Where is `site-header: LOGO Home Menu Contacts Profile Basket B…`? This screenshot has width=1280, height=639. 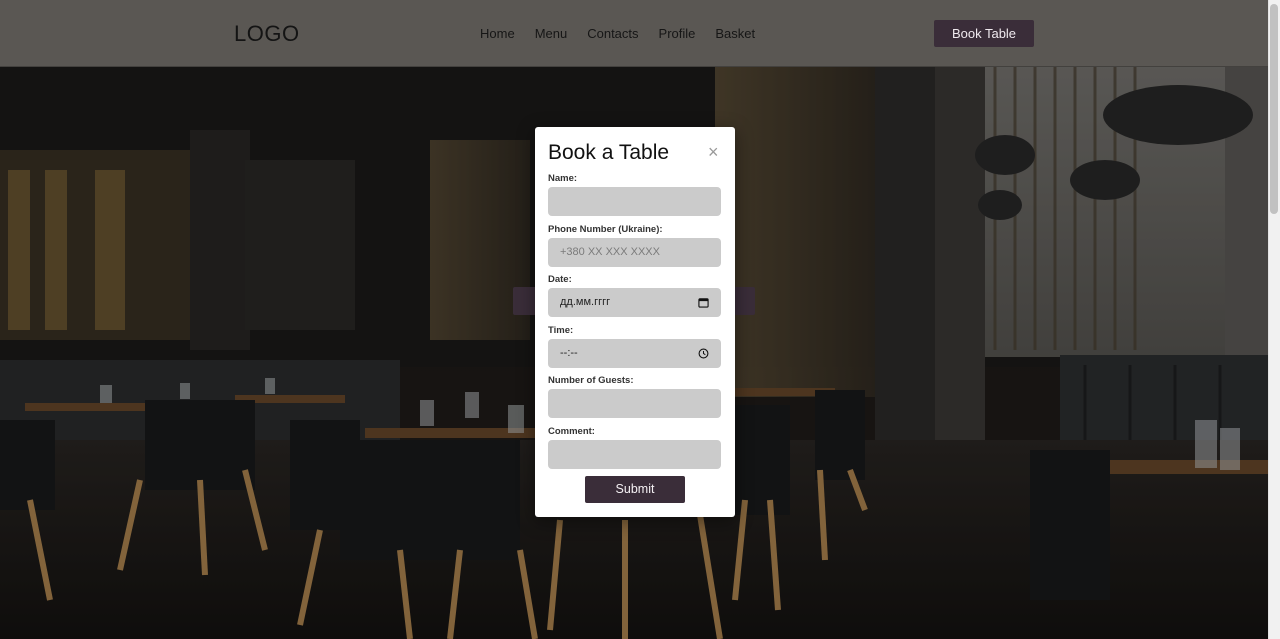
site-header: LOGO Home Menu Contacts Profile Basket B… is located at coordinates (634, 33).